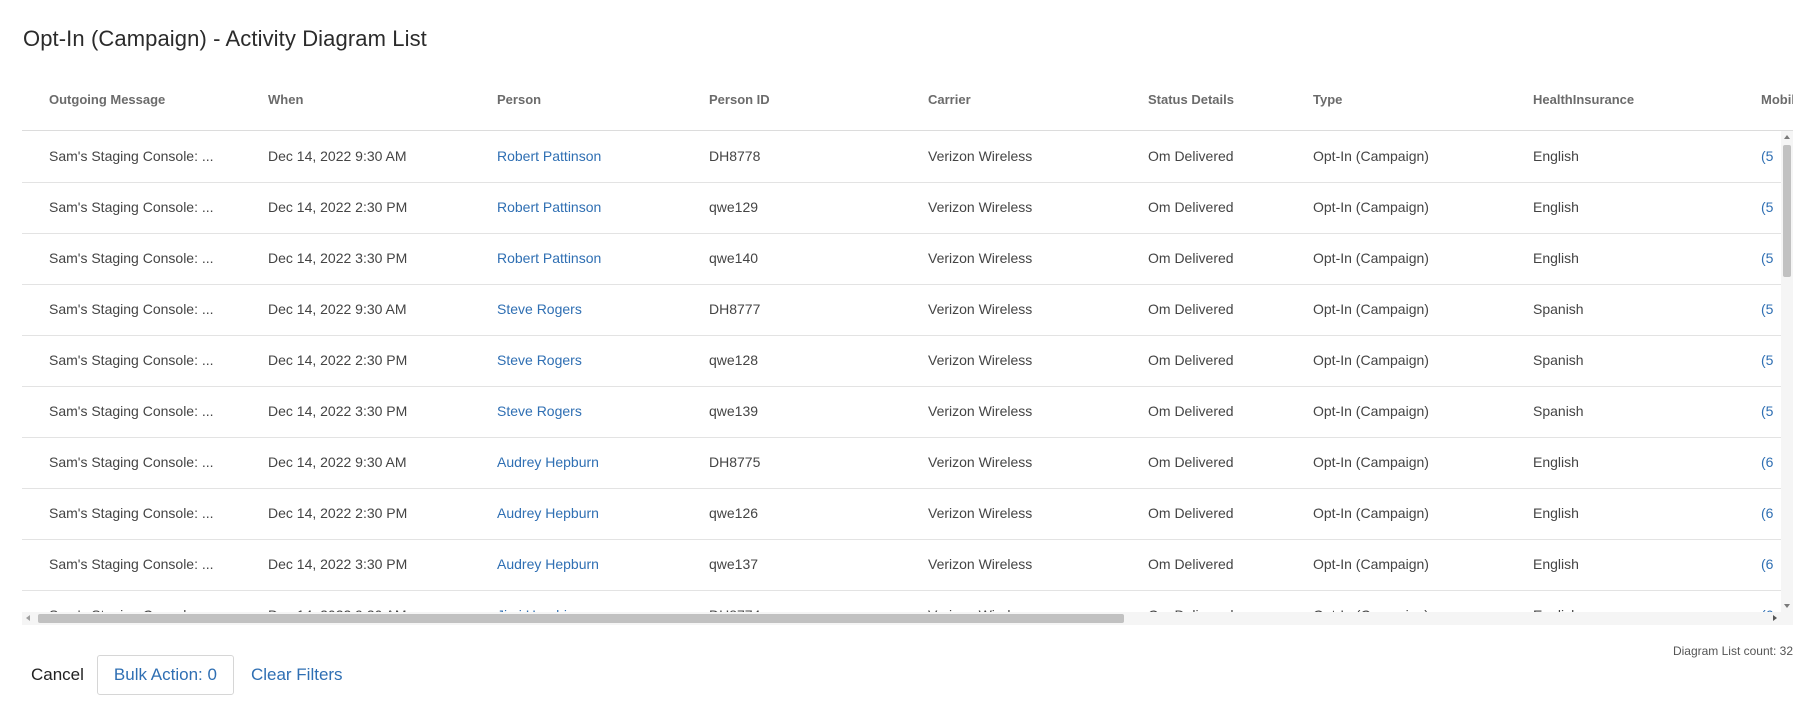 The height and width of the screenshot is (703, 1811). I want to click on column-header-mobile: Mobile, so click(1777, 104).